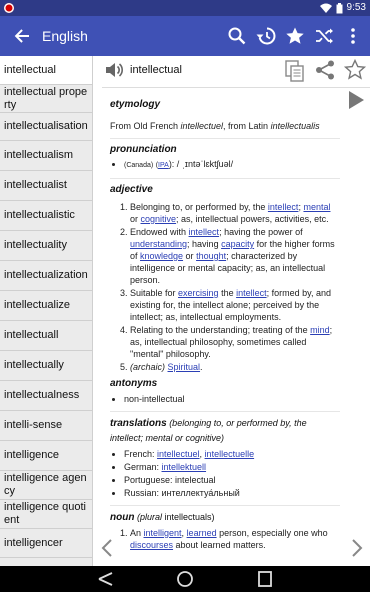 Image resolution: width=370 pixels, height=592 pixels. I want to click on history-icon, so click(266, 36).